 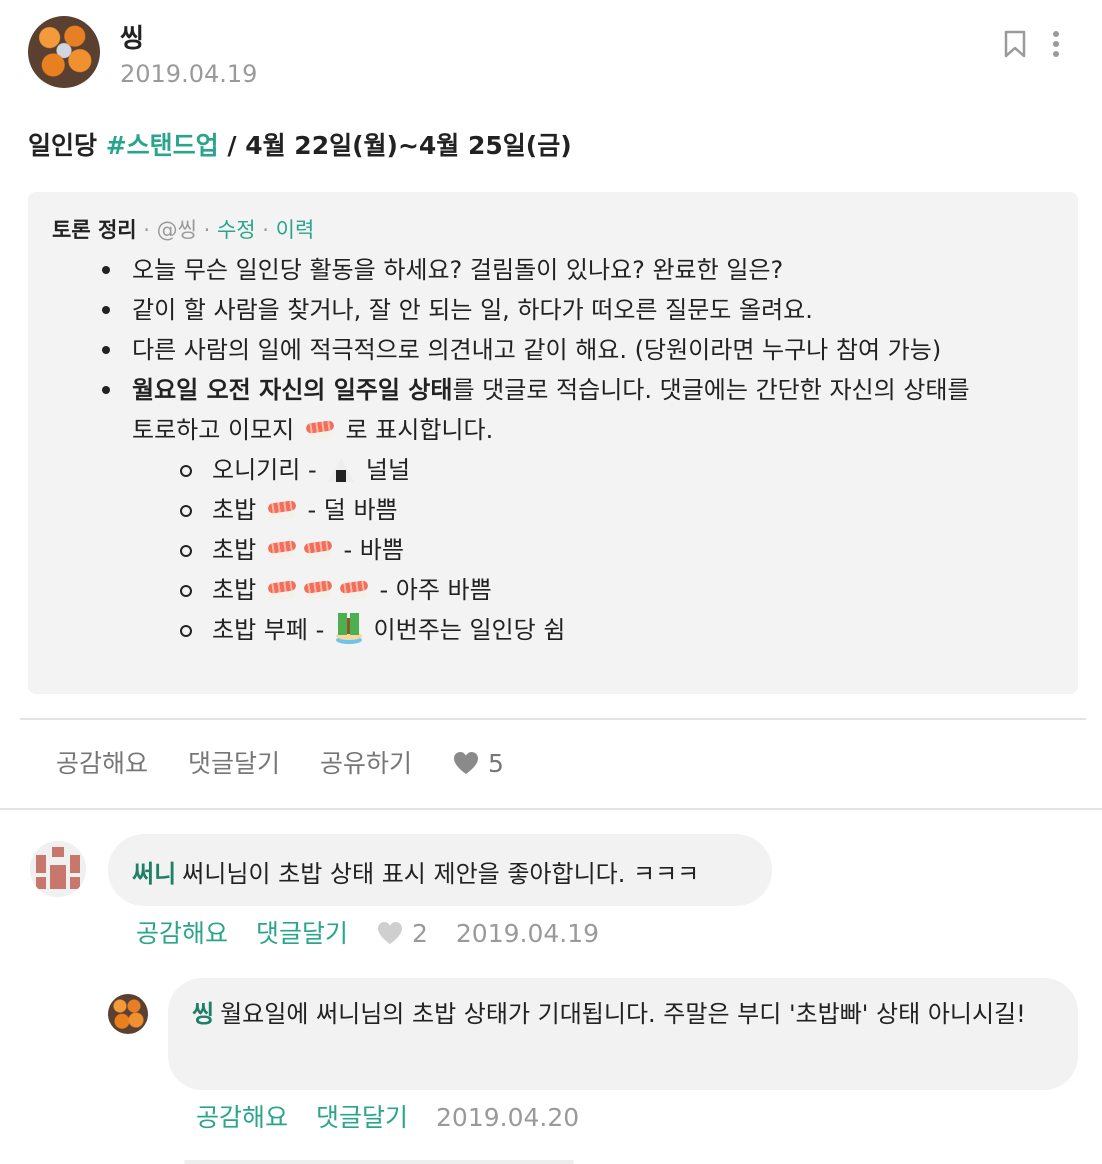 I want to click on author-avatar, so click(x=64, y=52).